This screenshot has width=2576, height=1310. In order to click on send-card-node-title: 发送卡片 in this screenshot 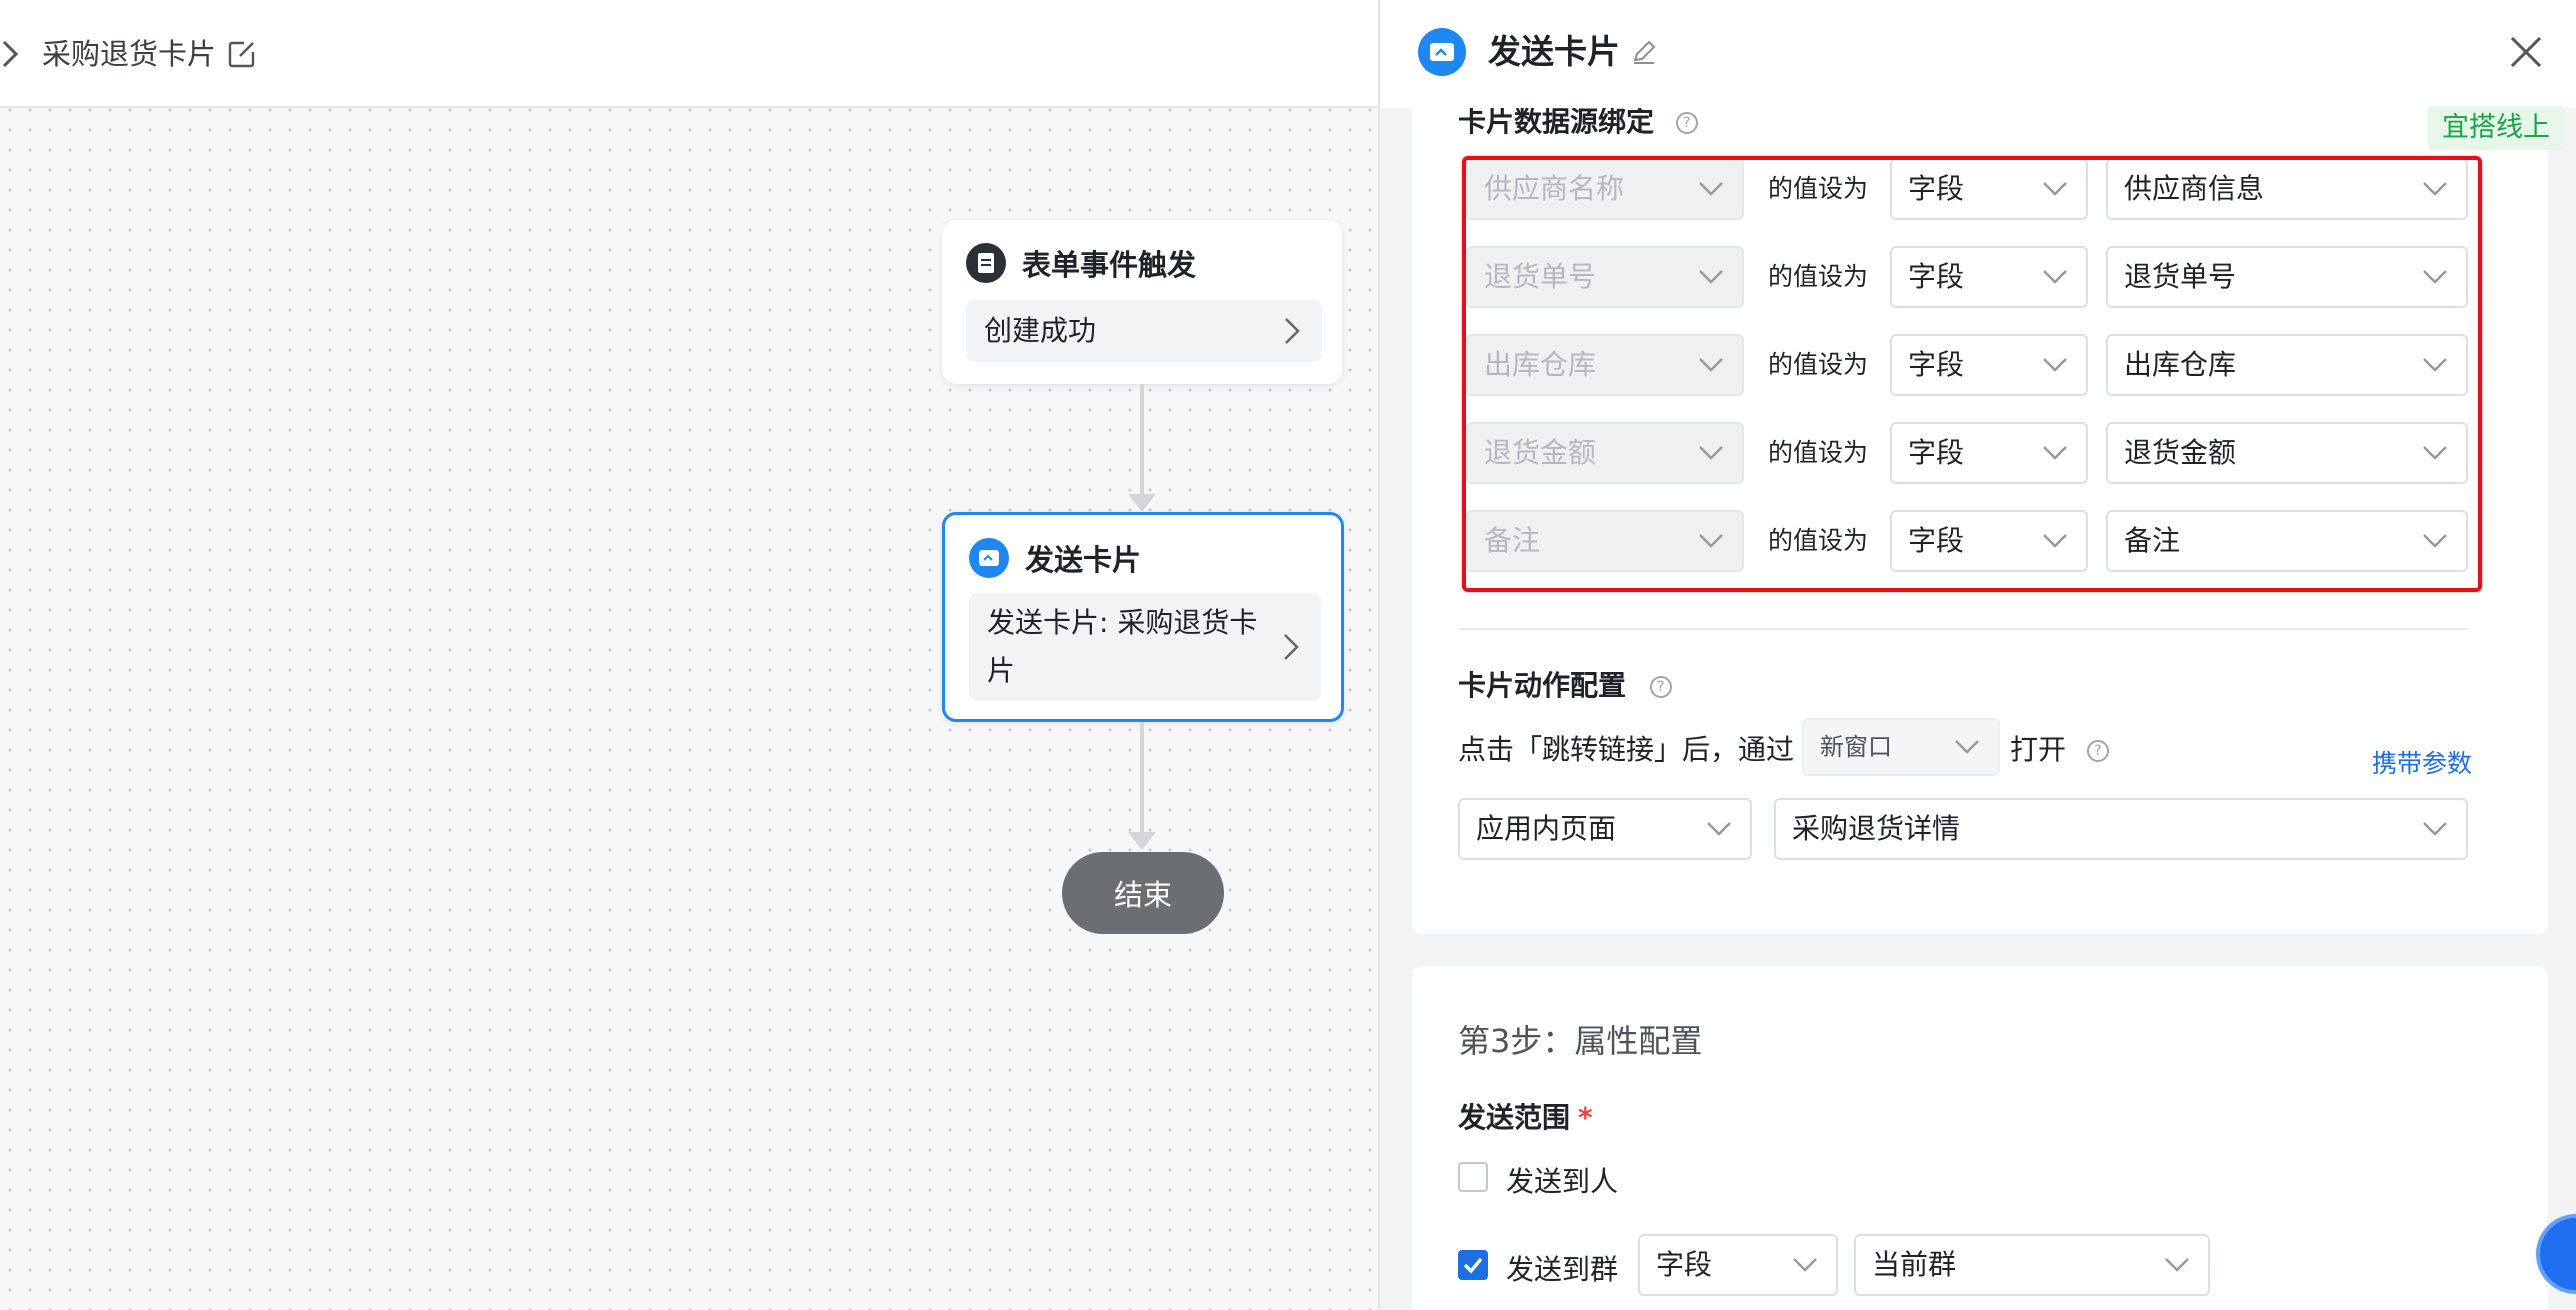, I will do `click(1083, 560)`.